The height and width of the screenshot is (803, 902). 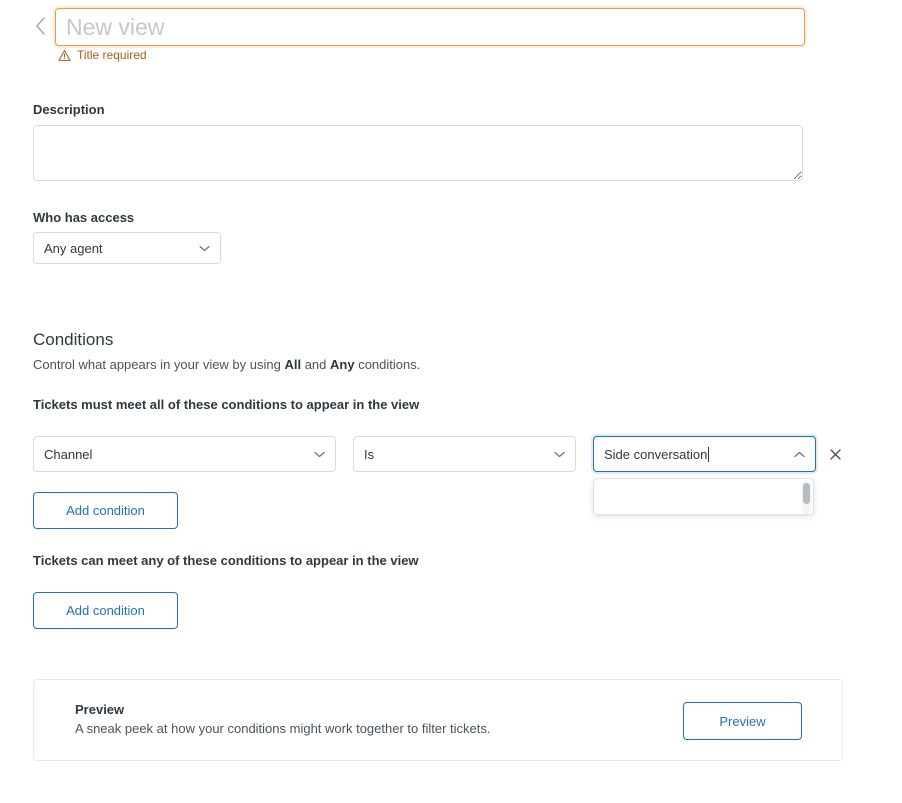 I want to click on conditions-heading: Conditions, so click(x=73, y=339).